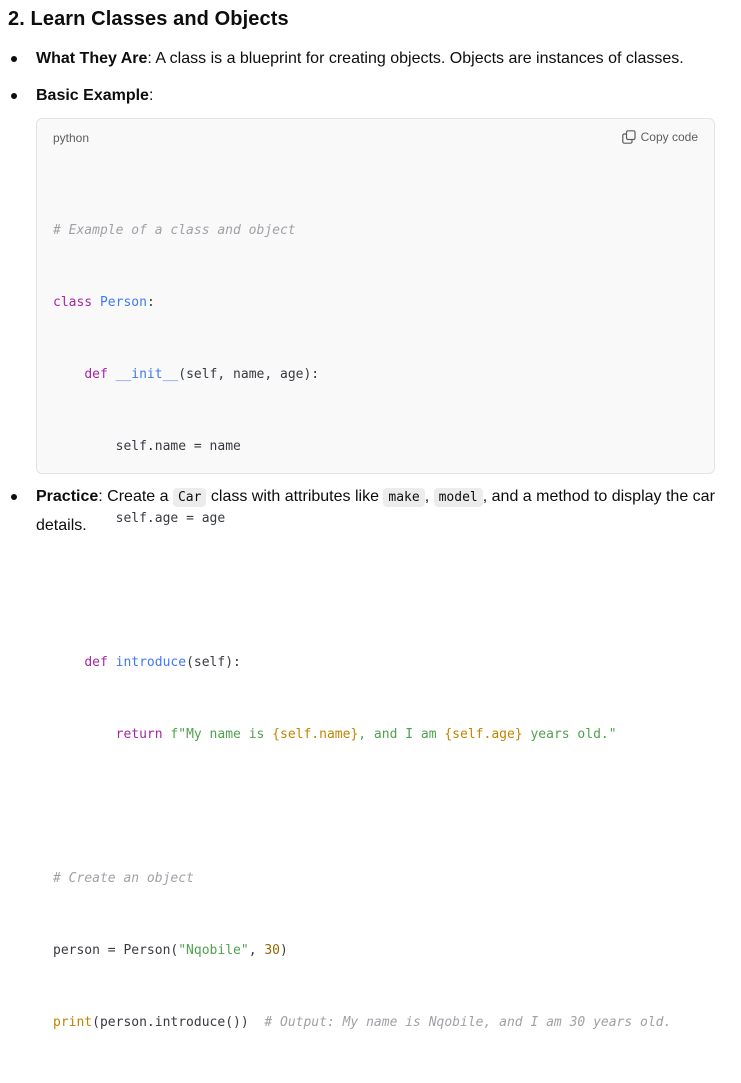 The image size is (741, 1083). I want to click on code-line: def introduce(self):, so click(362, 663).